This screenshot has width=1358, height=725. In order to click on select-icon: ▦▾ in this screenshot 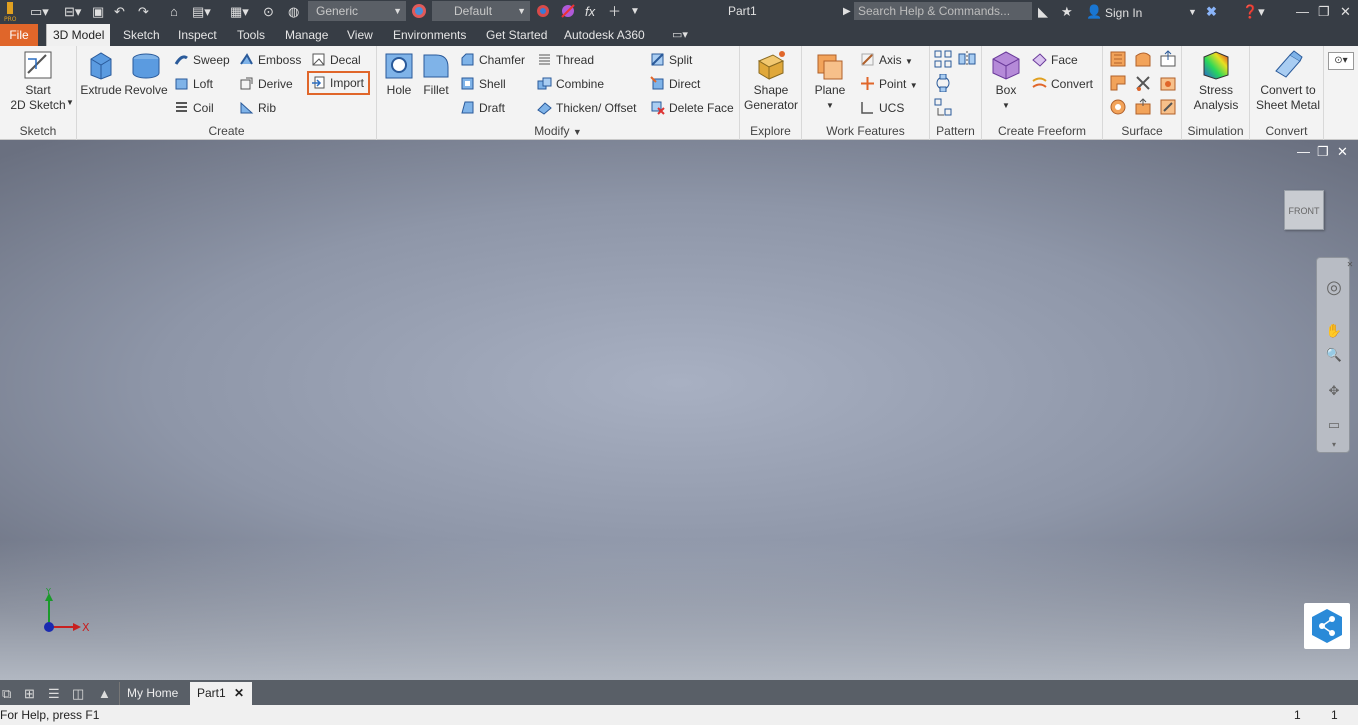, I will do `click(239, 12)`.